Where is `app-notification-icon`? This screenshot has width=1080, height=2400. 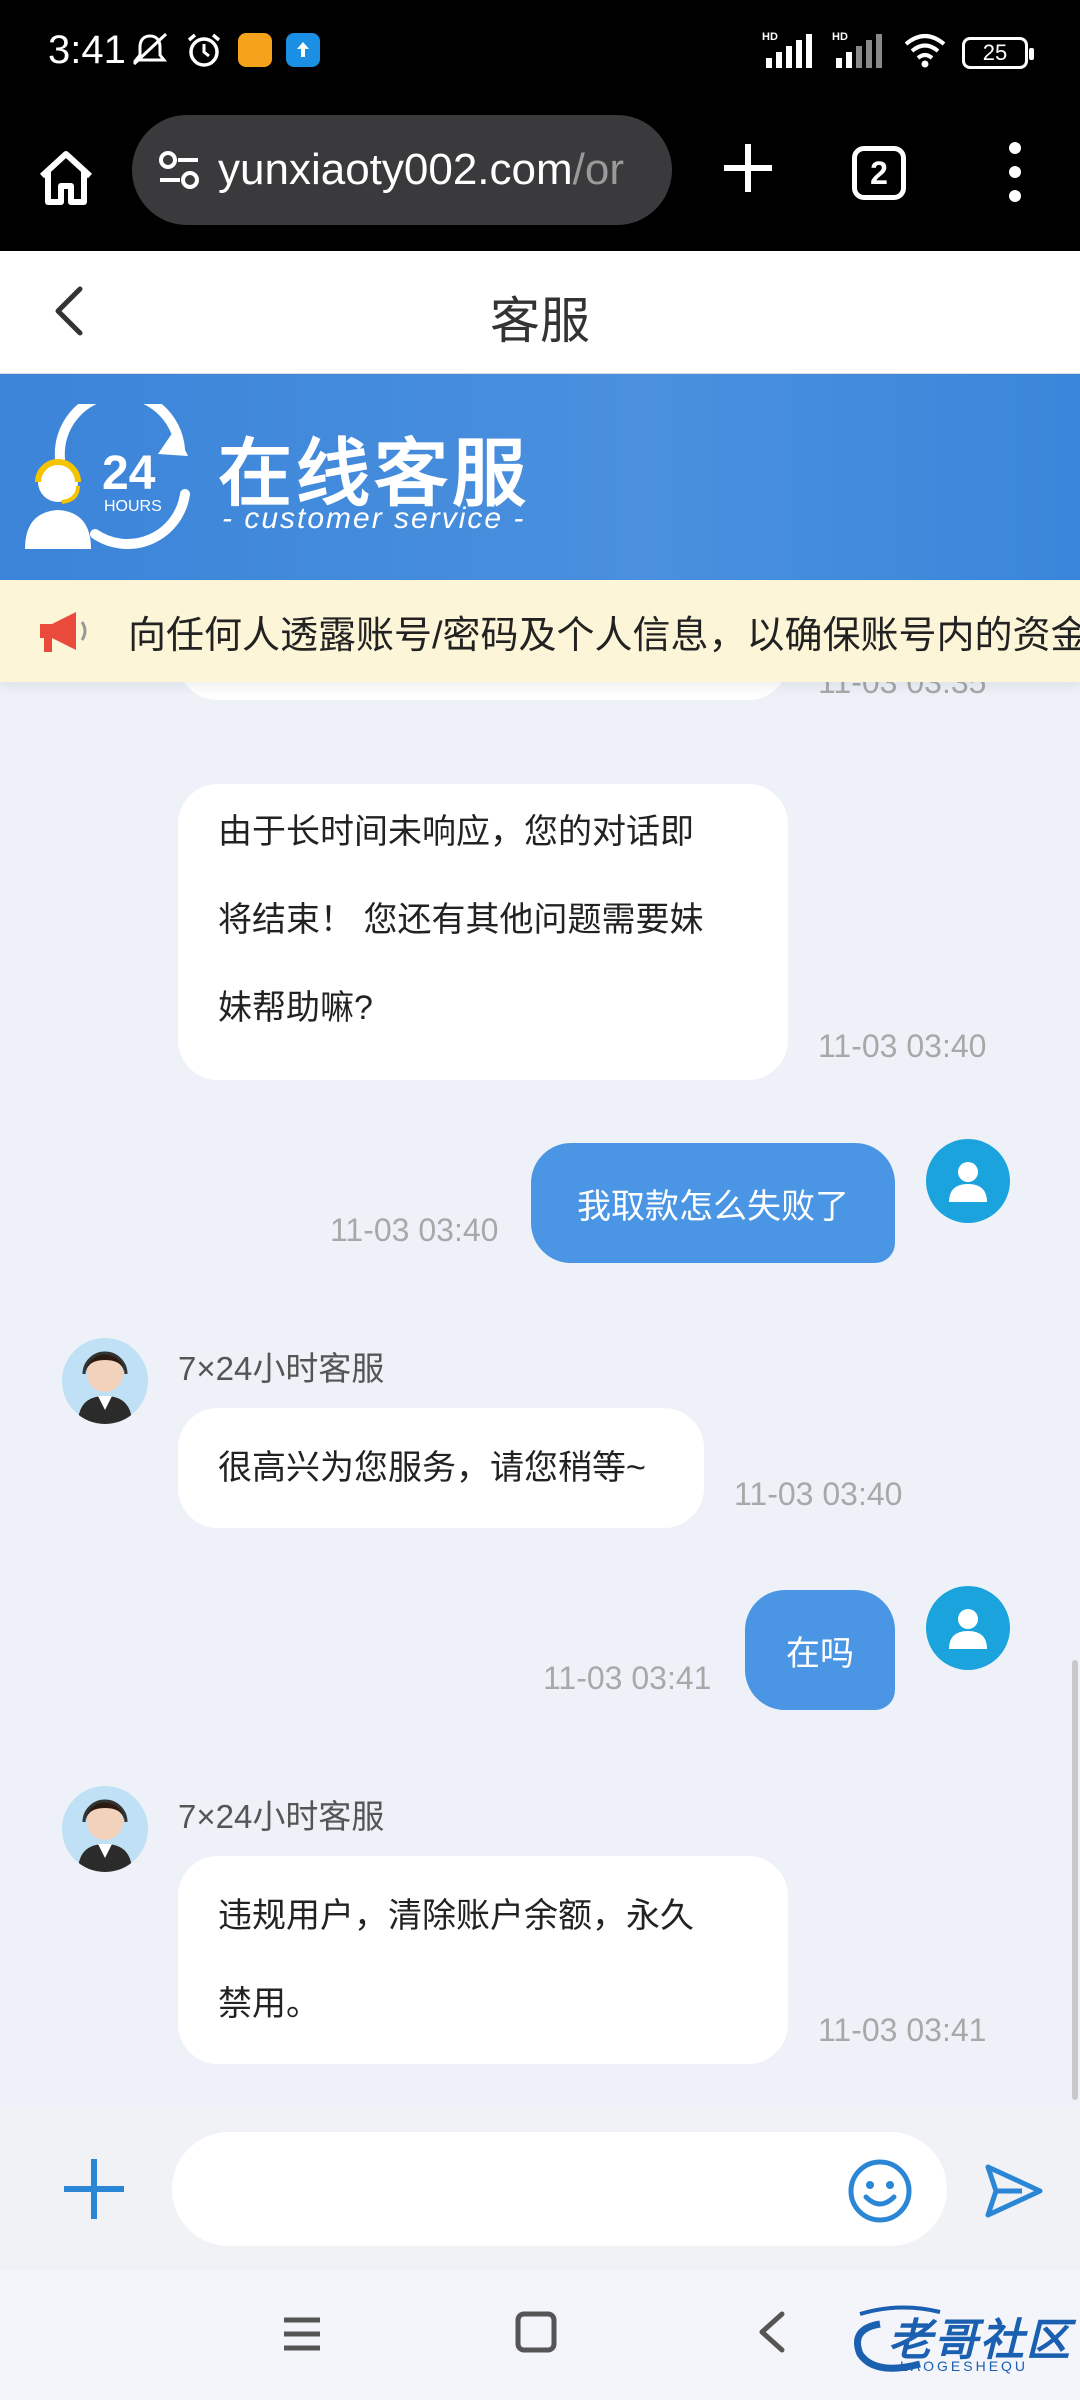
app-notification-icon is located at coordinates (255, 50).